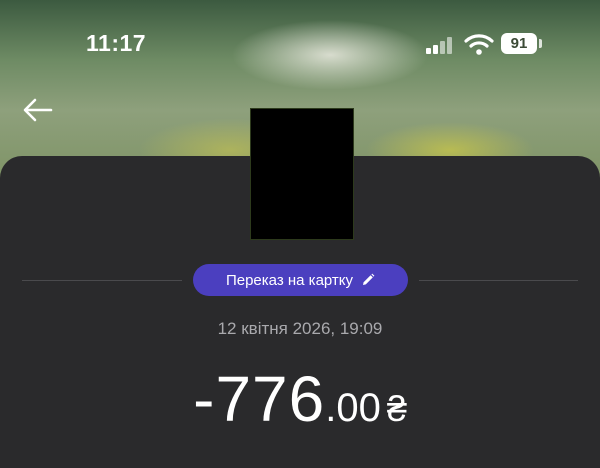  What do you see at coordinates (396, 408) in the screenshot?
I see `currency-symbol: ₴` at bounding box center [396, 408].